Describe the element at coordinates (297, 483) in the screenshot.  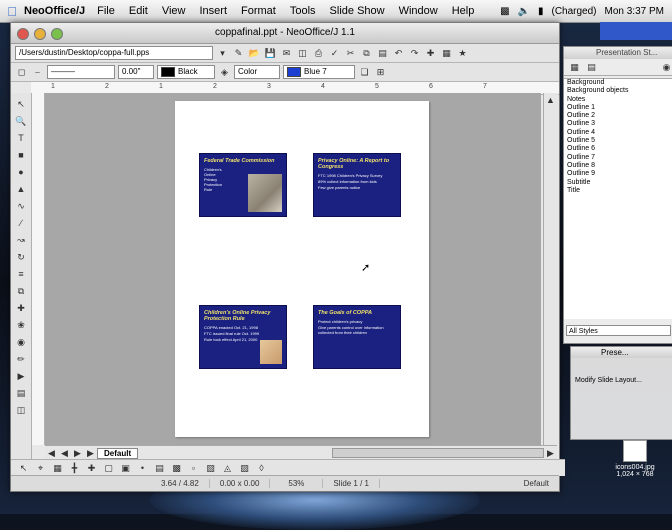
I see `zoom-readout: 53%` at that location.